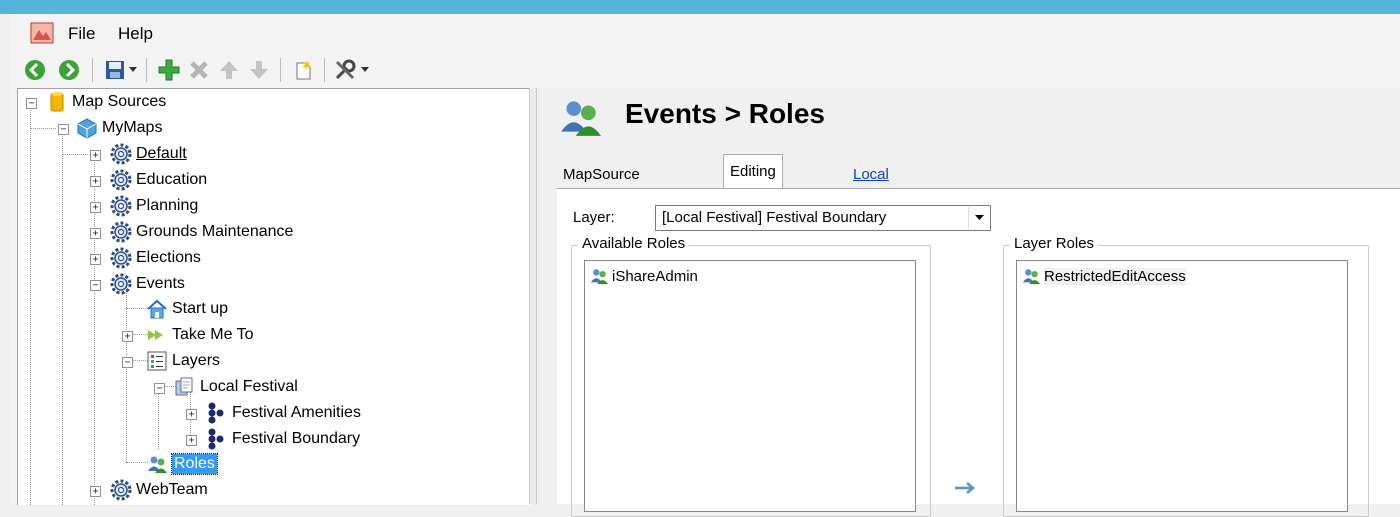  Describe the element at coordinates (199, 70) in the screenshot. I see `delete-icon` at that location.